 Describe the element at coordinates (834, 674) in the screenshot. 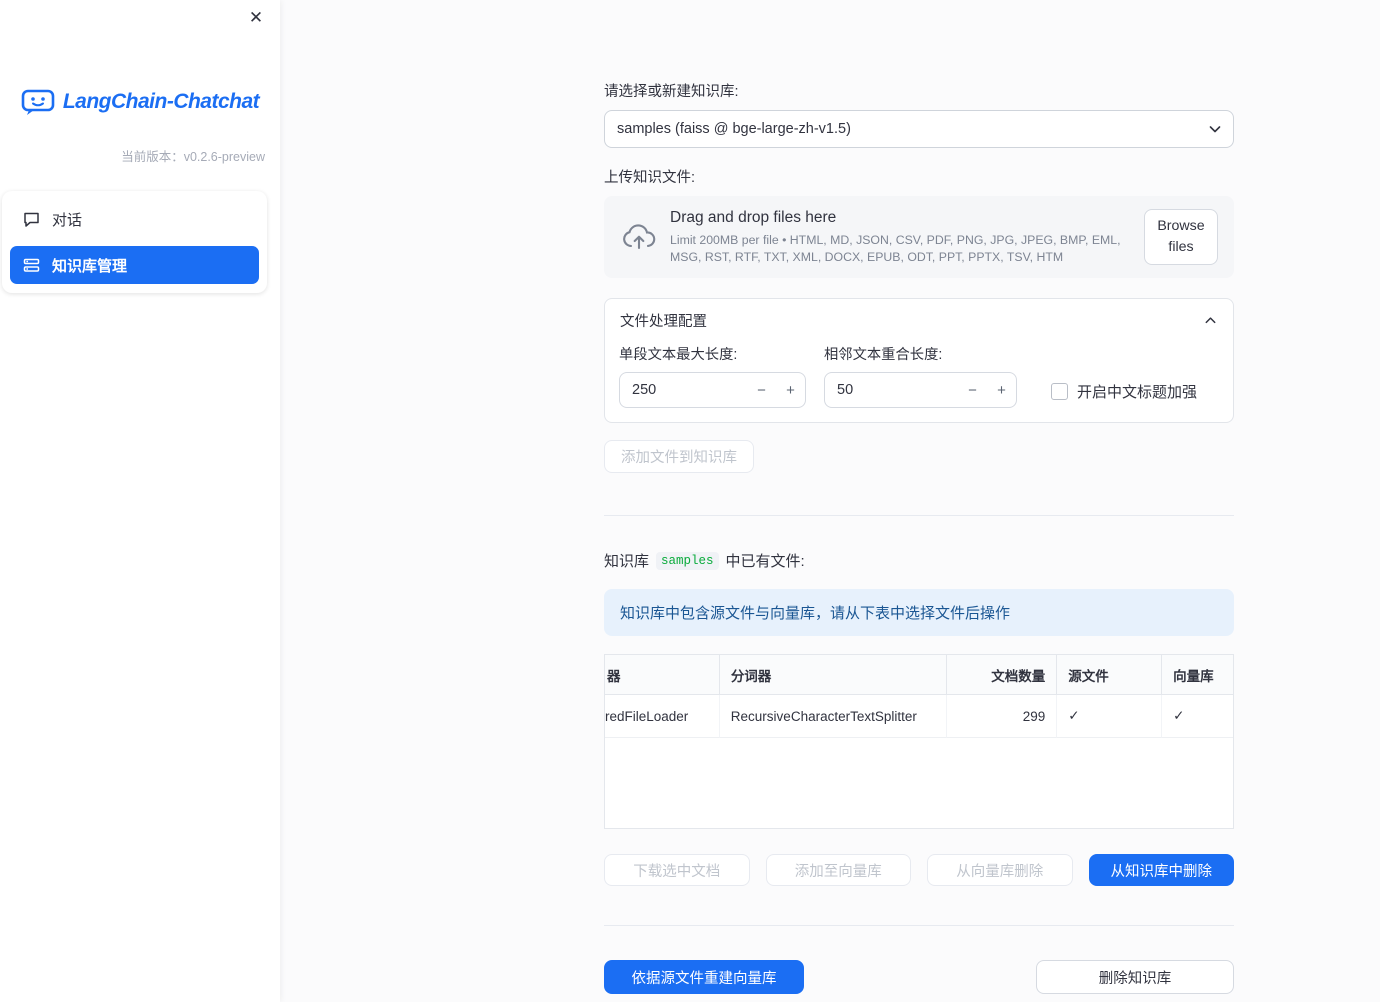

I see `table-header-splitter: 分词器` at that location.